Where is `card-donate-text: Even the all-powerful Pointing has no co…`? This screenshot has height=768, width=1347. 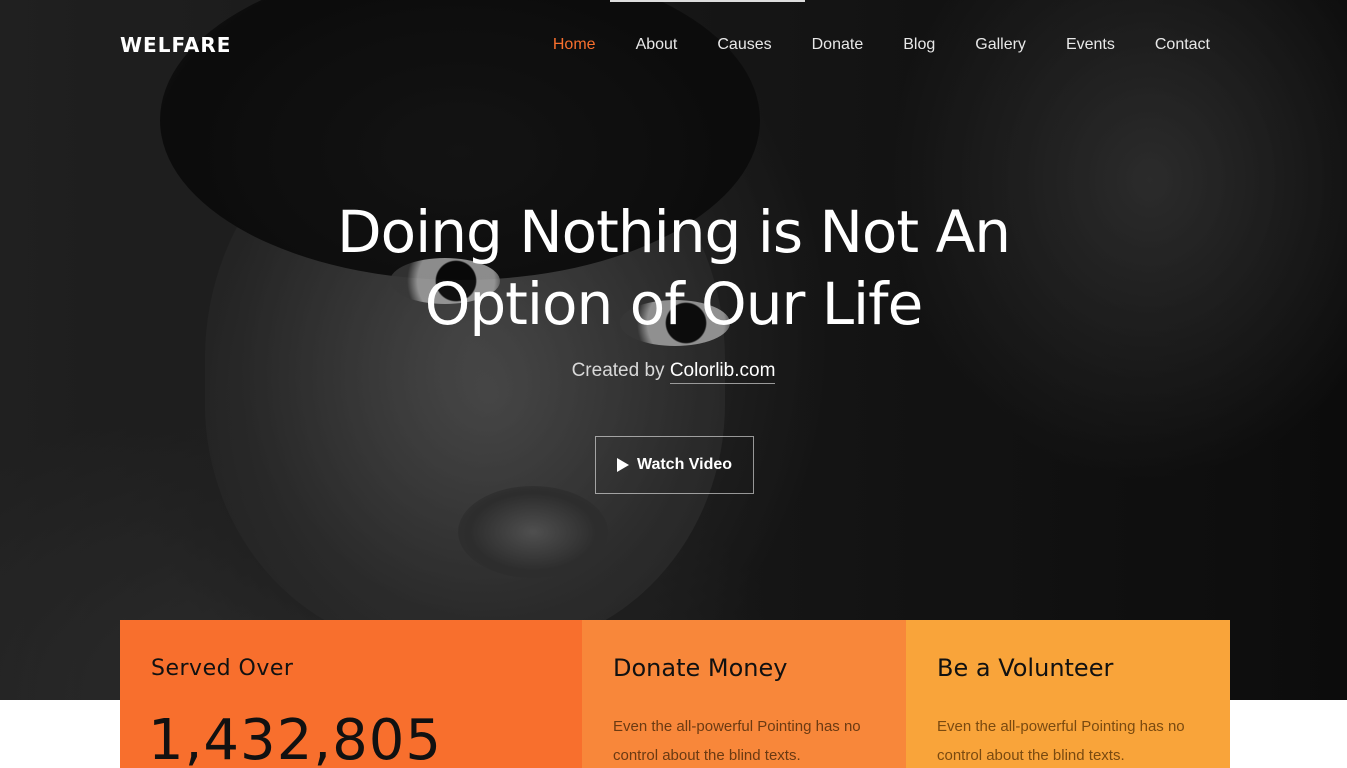
card-donate-text: Even the all-powerful Pointing has no co… is located at coordinates (737, 741).